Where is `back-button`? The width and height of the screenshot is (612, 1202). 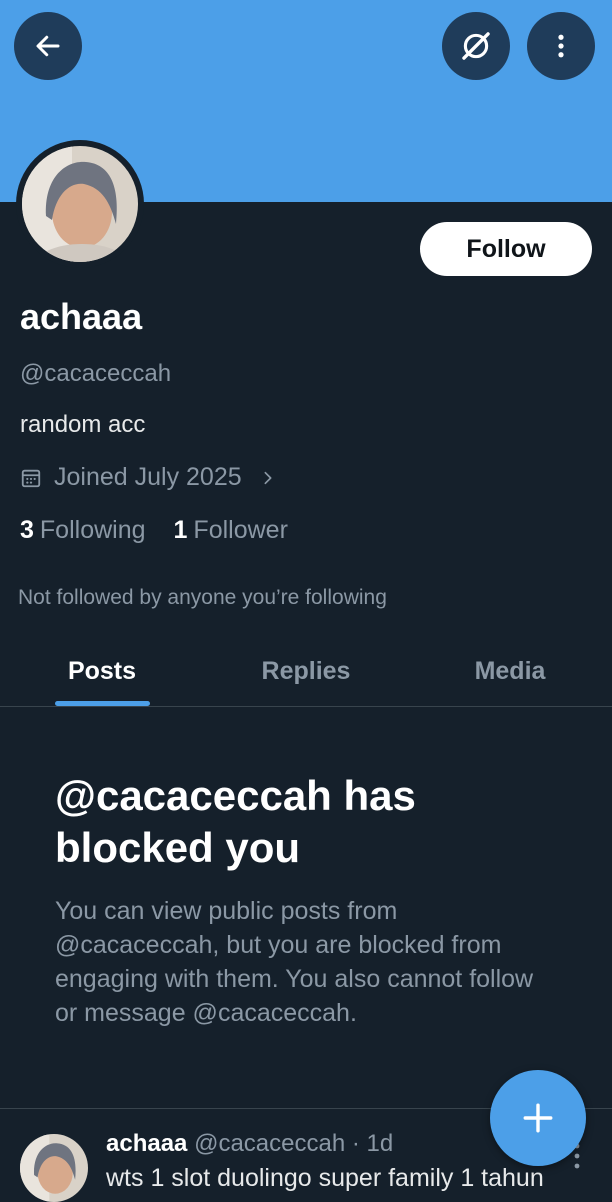
back-button is located at coordinates (48, 46).